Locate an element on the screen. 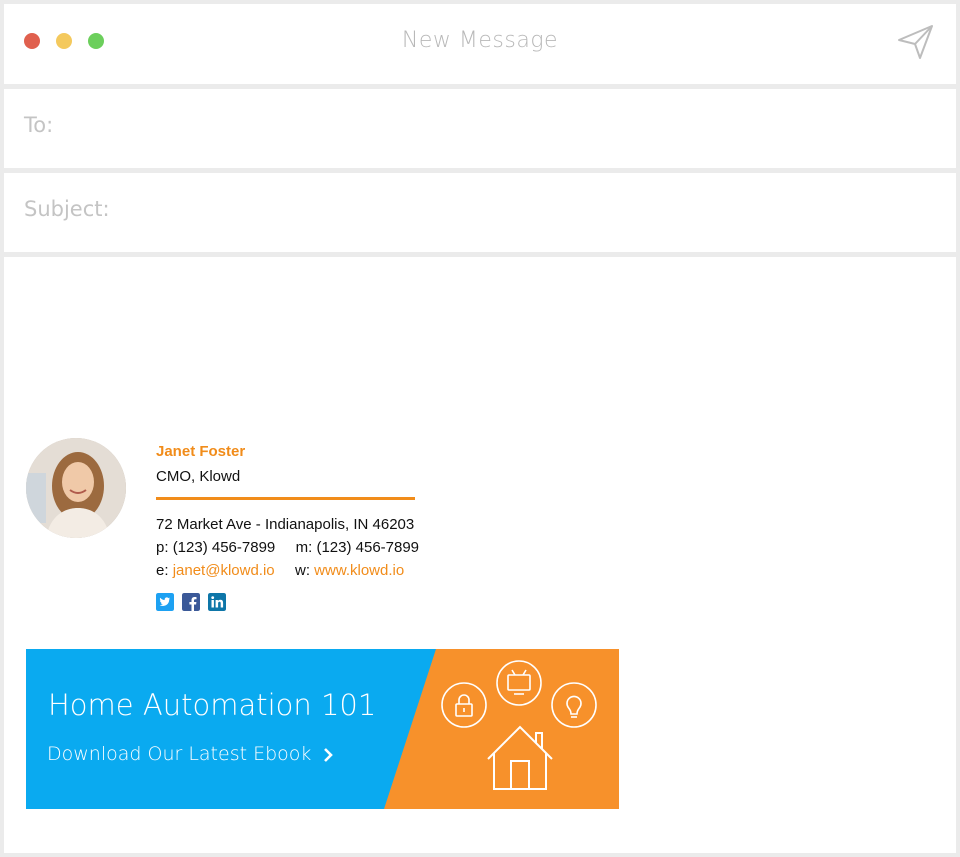 This screenshot has height=857, width=960. title-bar: New Message is located at coordinates (480, 44).